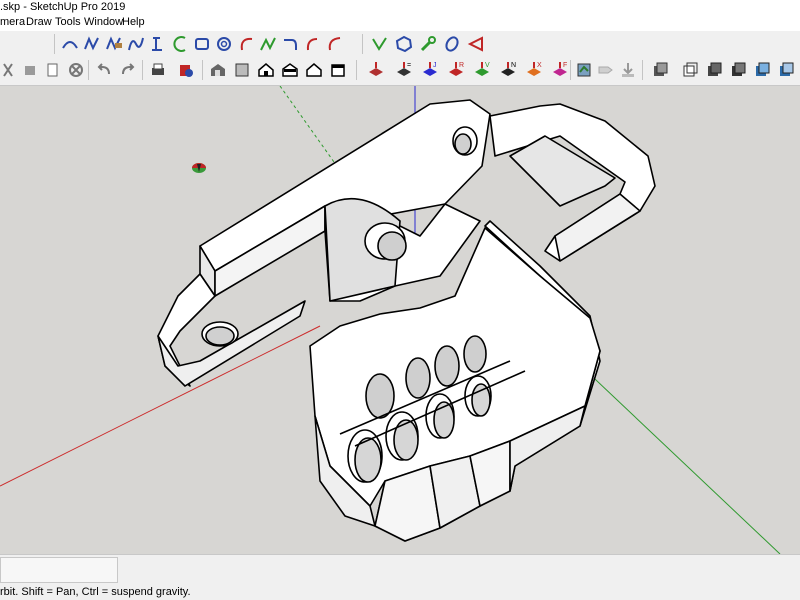 This screenshot has width=800, height=600. Describe the element at coordinates (68, 22) in the screenshot. I see `menu-tools: Tools` at that location.